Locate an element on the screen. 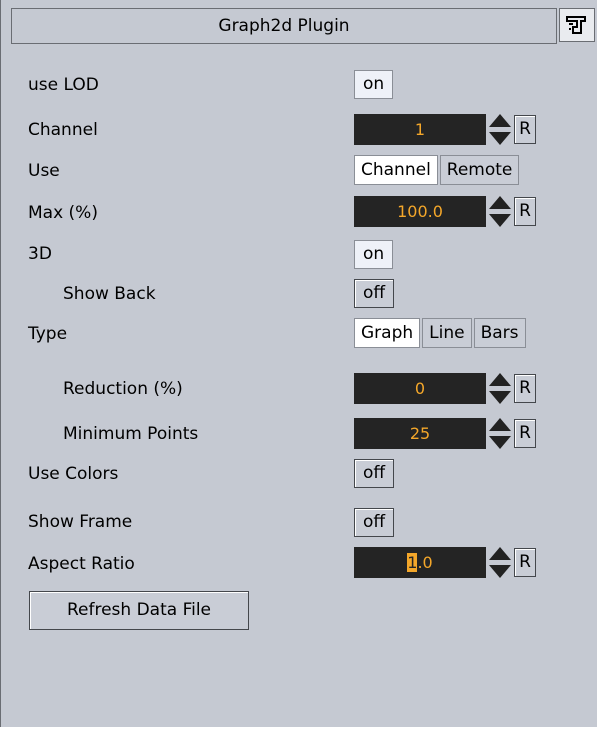  panel-title: Graph2d Plugin is located at coordinates (284, 26).